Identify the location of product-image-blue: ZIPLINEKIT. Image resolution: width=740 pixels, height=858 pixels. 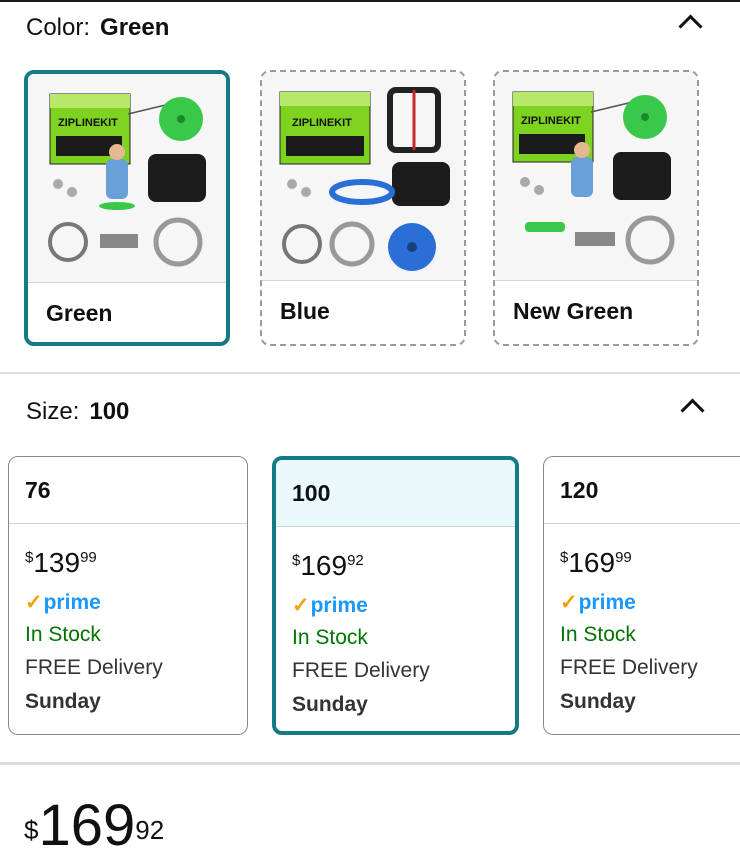
(363, 176).